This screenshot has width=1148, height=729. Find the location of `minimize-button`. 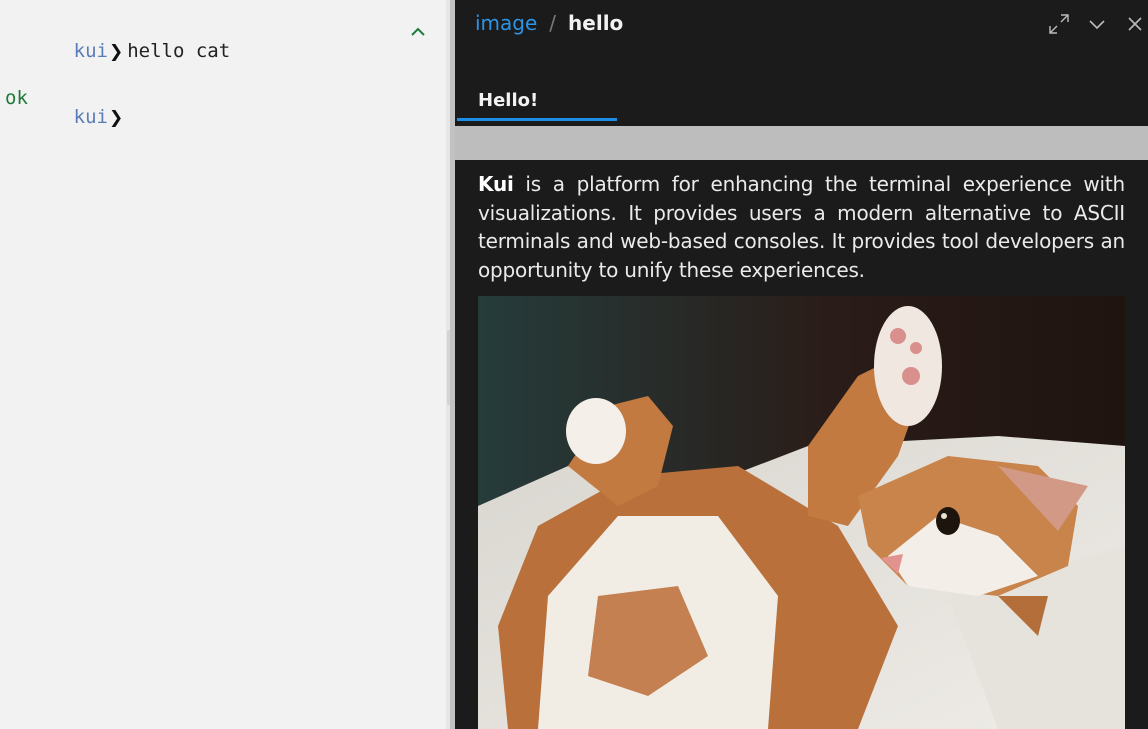

minimize-button is located at coordinates (1097, 24).